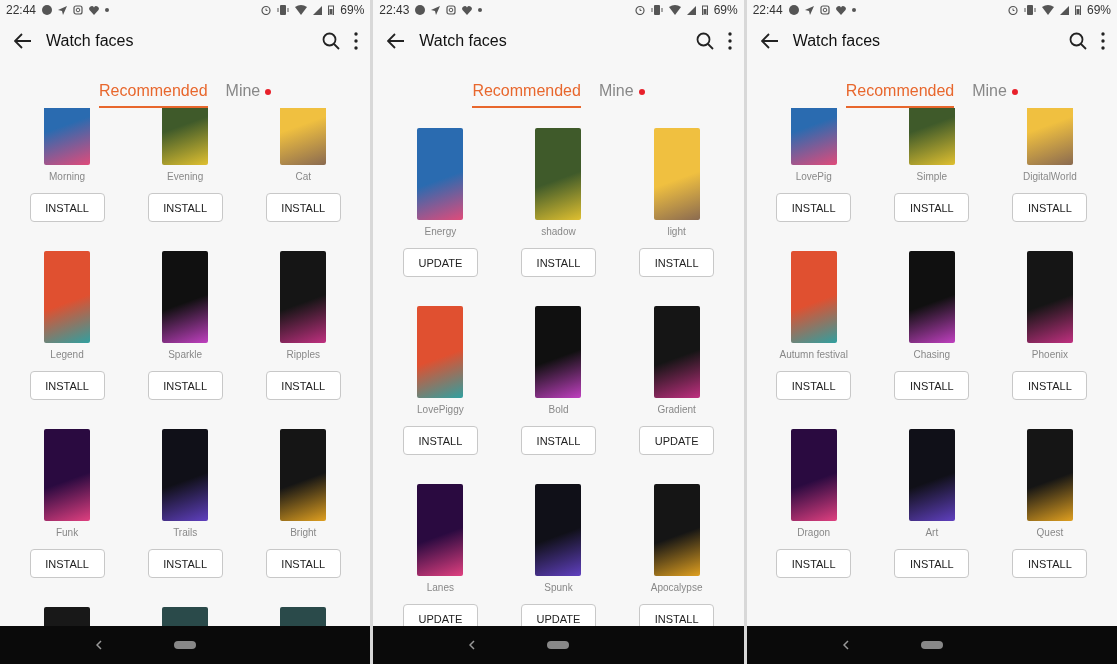 The width and height of the screenshot is (1117, 664). I want to click on watch-face-name: Cat, so click(303, 177).